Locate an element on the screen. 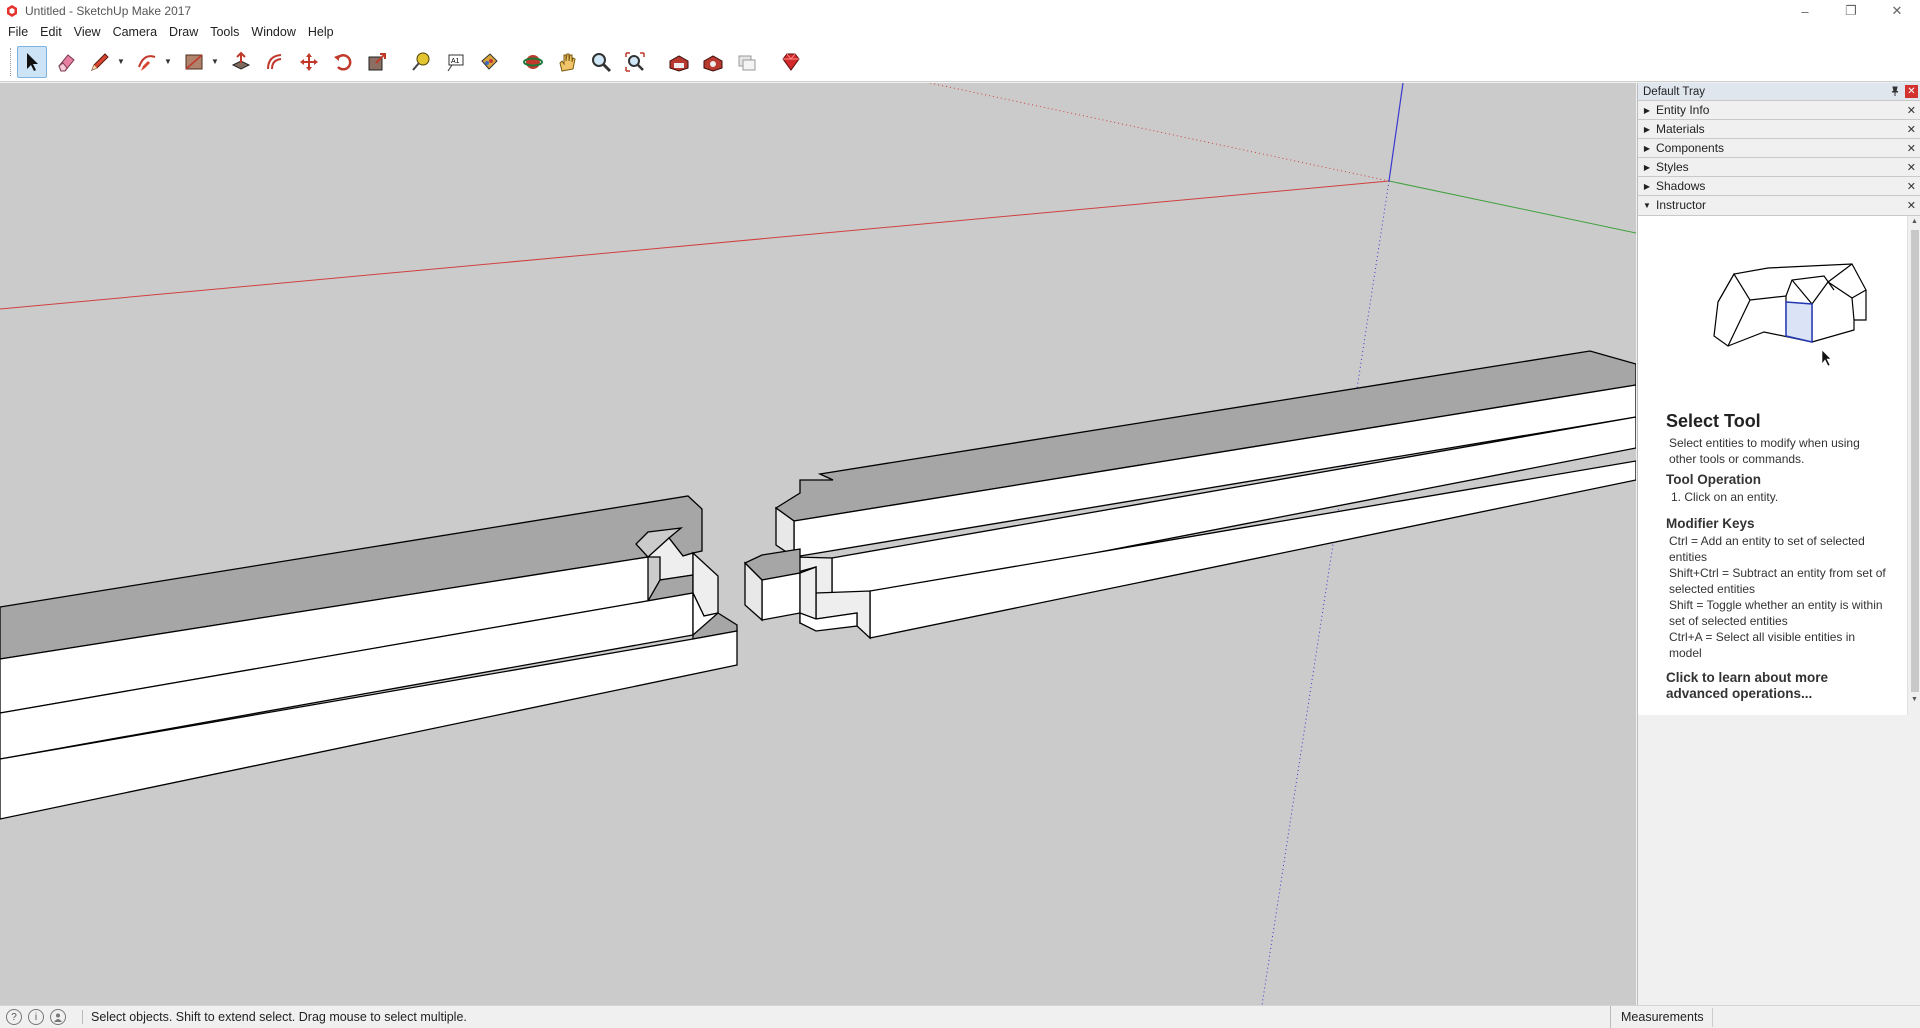 Image resolution: width=1920 pixels, height=1028 pixels. scale-icon is located at coordinates (377, 61).